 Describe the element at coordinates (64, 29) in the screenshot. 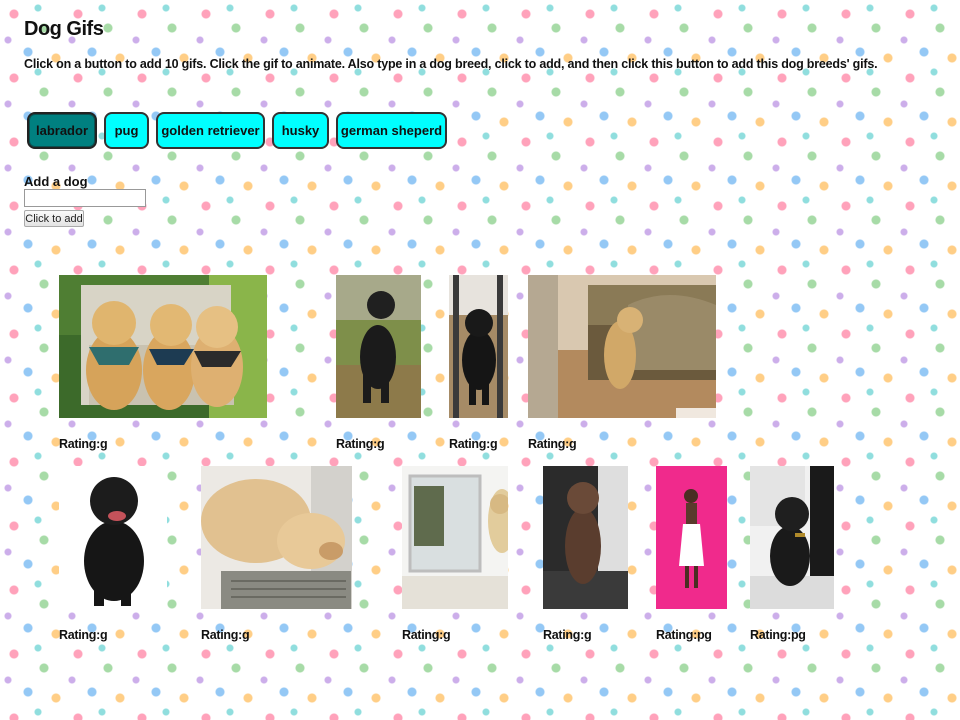

I see `page-title: Dog Gifs` at that location.